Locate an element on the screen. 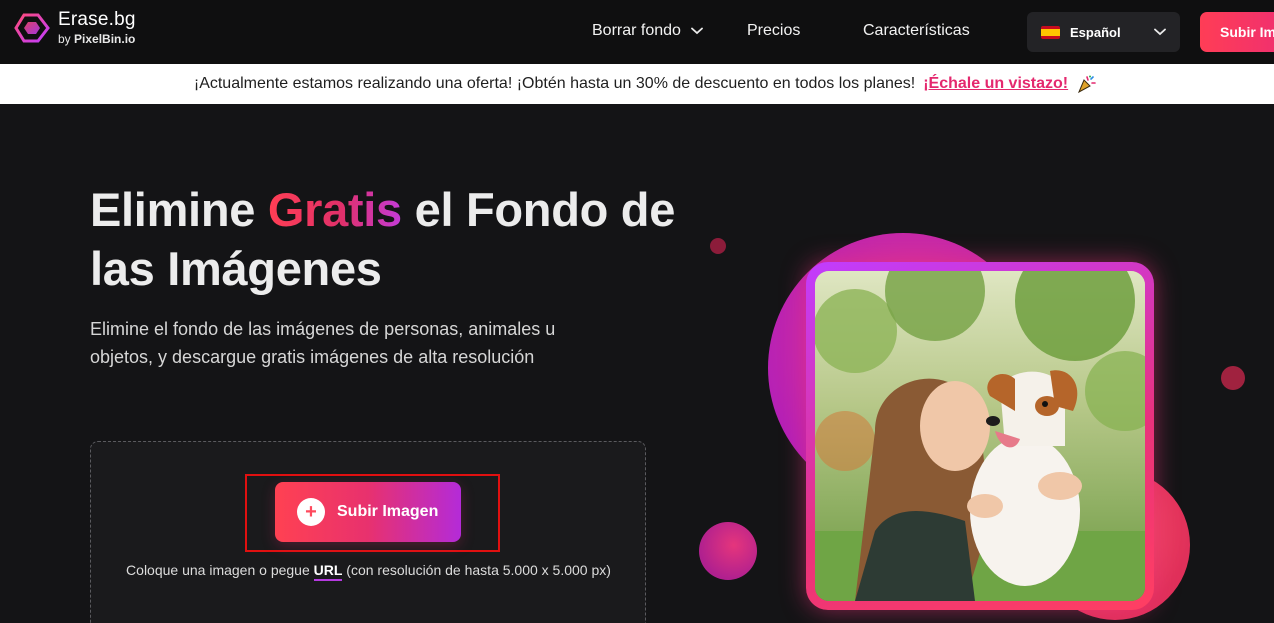 The width and height of the screenshot is (1274, 623). nav-item-label: Precios is located at coordinates (774, 30).